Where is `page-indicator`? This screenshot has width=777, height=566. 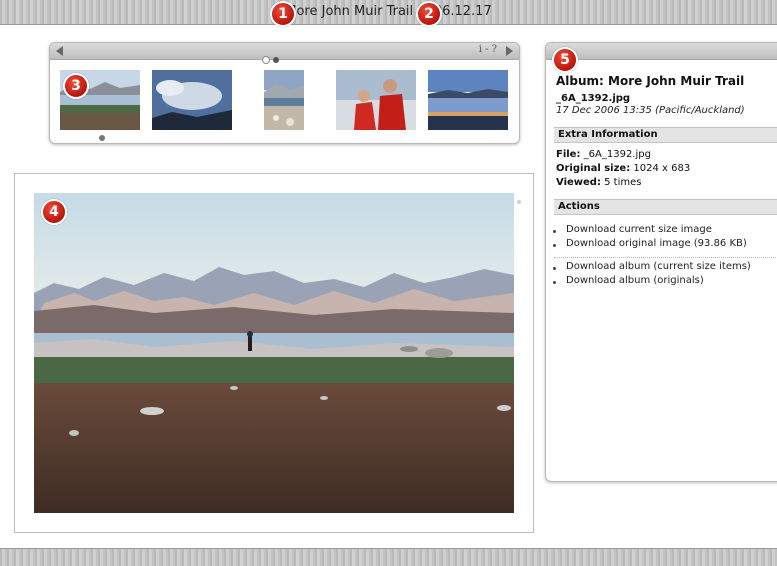
page-indicator is located at coordinates (273, 57).